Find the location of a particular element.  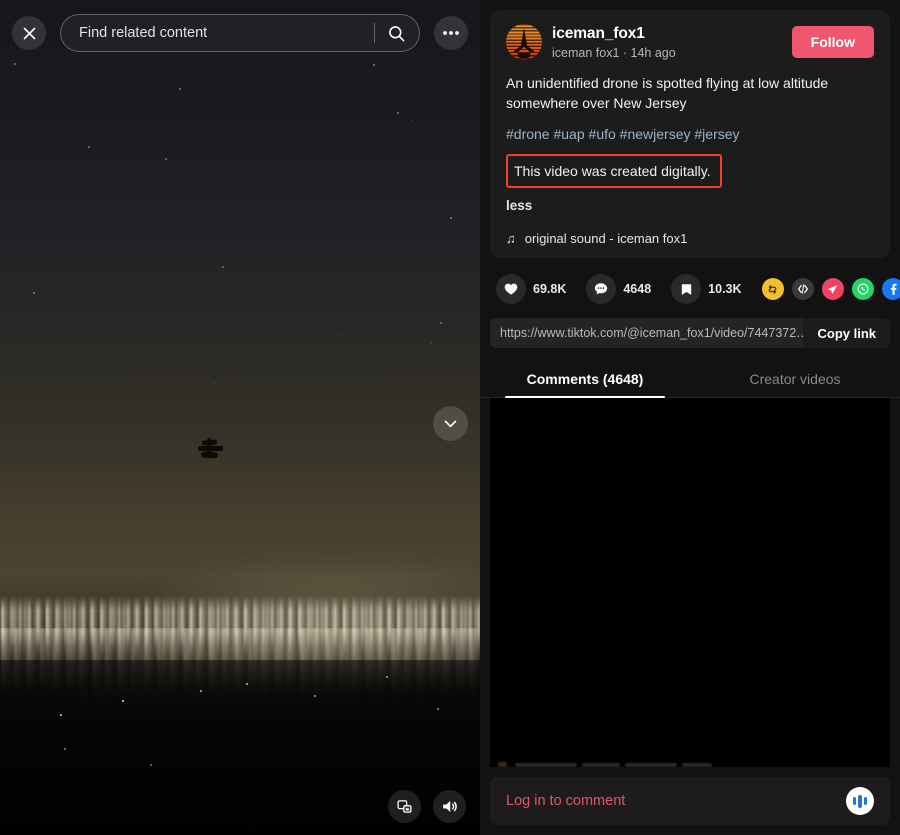

whatsapp-share-button is located at coordinates (862, 289).